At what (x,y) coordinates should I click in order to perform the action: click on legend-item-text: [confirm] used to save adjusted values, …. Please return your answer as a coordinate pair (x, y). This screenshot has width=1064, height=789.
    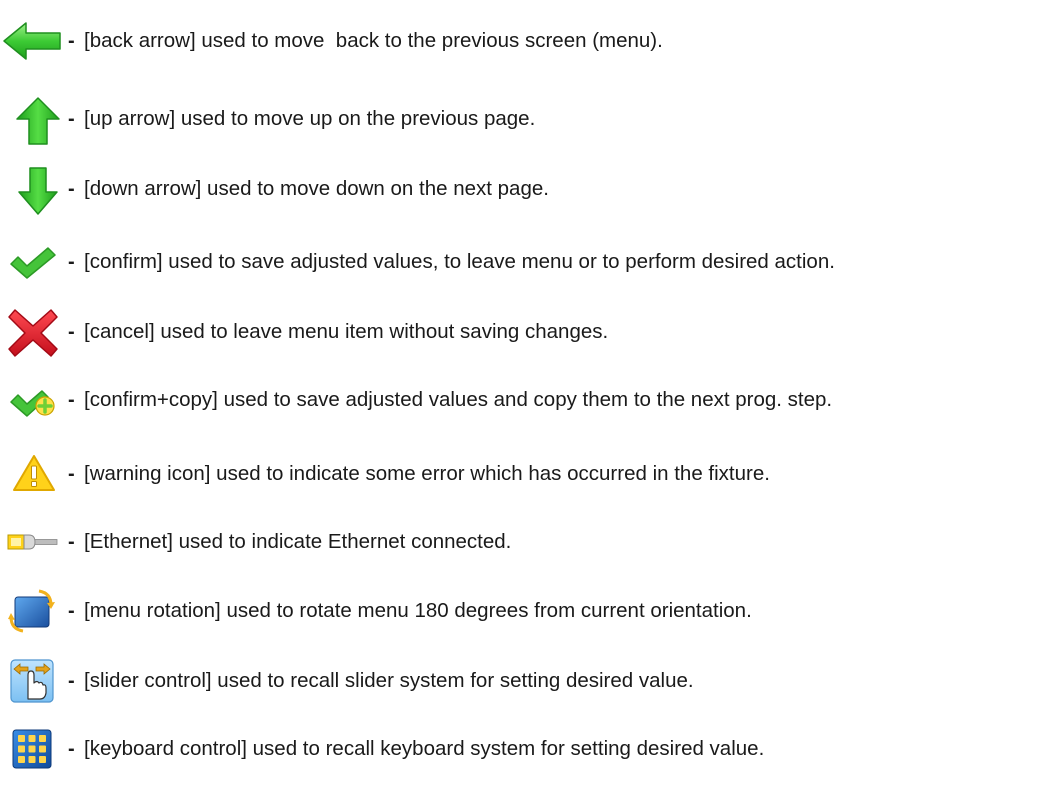
    Looking at the image, I should click on (459, 261).